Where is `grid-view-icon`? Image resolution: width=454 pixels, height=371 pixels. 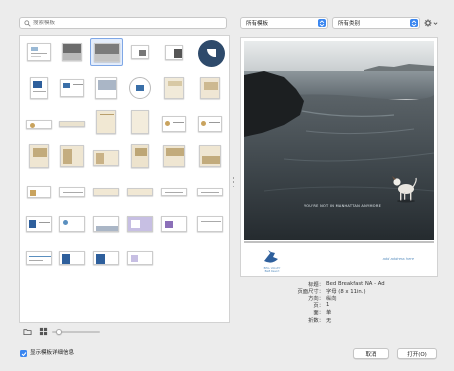
grid-view-icon is located at coordinates (43, 331).